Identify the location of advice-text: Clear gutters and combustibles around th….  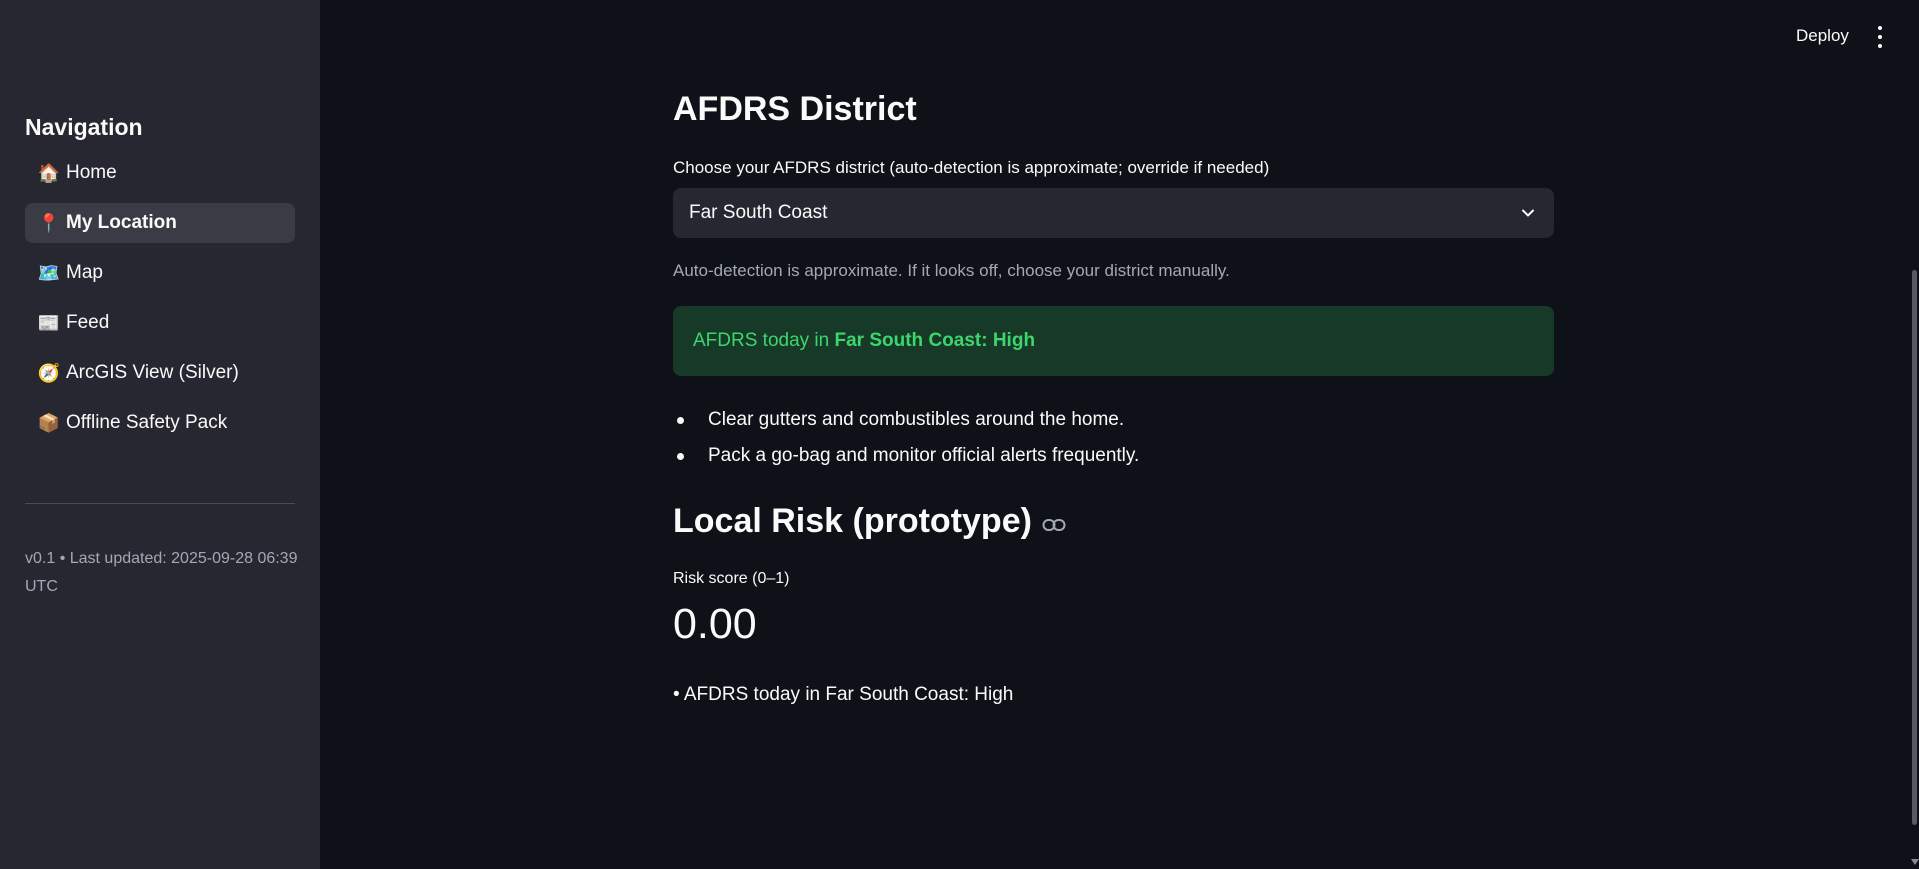
(916, 419).